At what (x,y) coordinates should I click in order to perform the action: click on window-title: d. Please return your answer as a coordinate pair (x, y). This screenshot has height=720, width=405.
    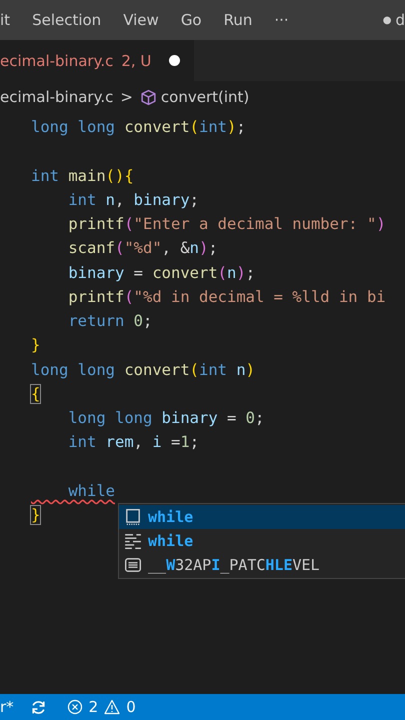
    Looking at the image, I should click on (400, 20).